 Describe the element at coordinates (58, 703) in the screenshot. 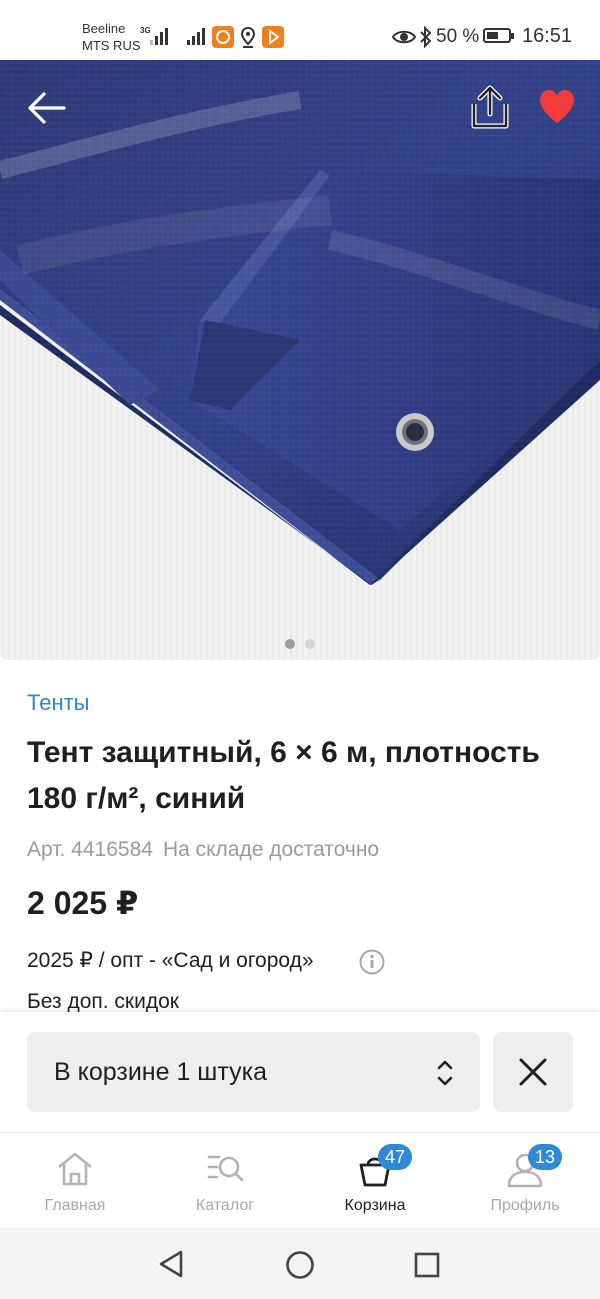

I see `product-category-link: Тенты` at that location.